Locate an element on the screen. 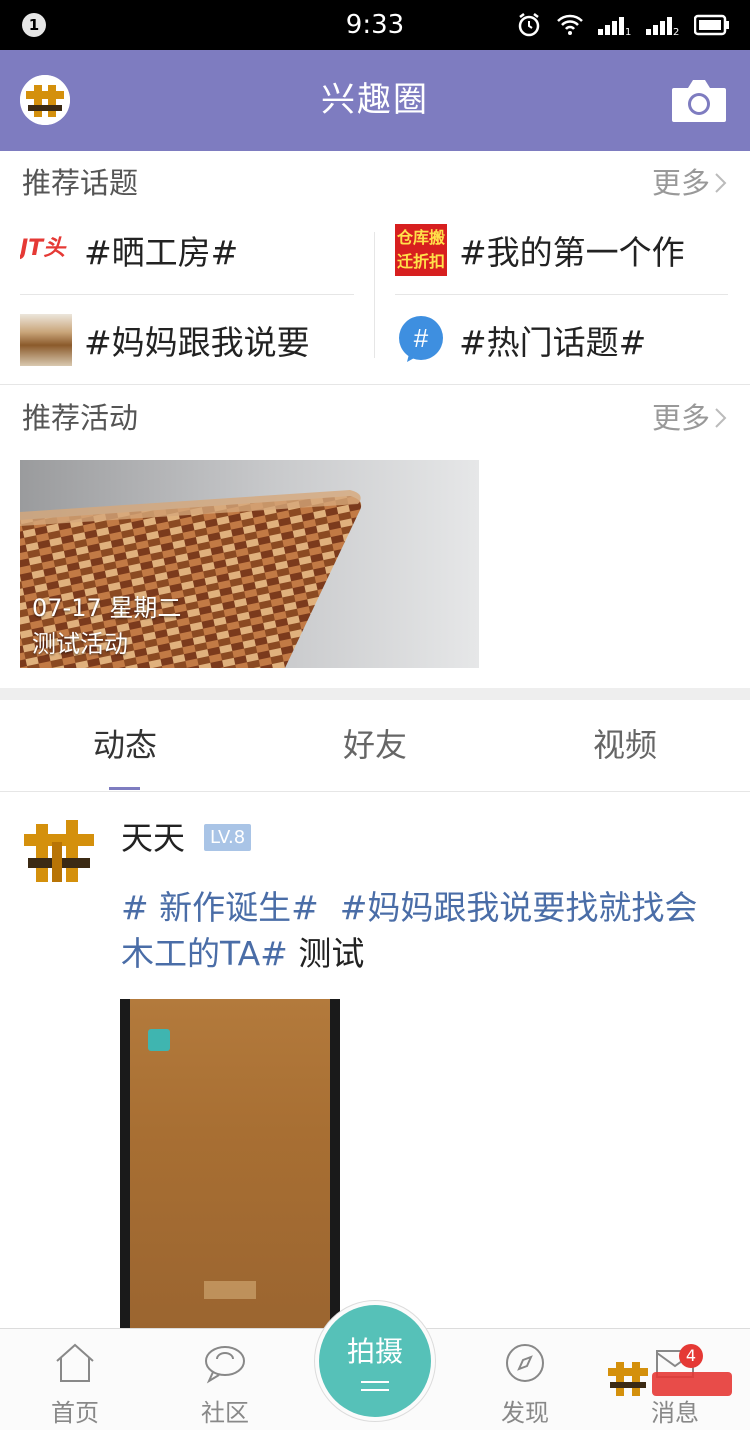  section-divider is located at coordinates (375, 384).